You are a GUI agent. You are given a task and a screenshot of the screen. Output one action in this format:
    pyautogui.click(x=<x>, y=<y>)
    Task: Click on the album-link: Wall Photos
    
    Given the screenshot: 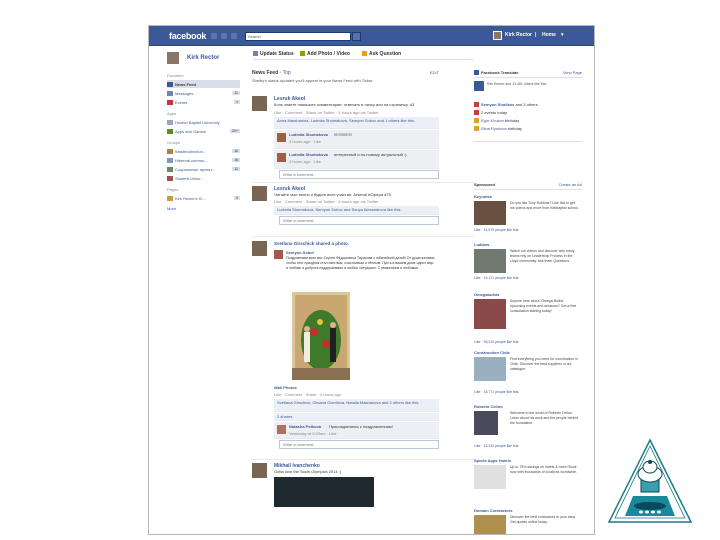 What is the action you would take?
    pyautogui.click(x=285, y=387)
    